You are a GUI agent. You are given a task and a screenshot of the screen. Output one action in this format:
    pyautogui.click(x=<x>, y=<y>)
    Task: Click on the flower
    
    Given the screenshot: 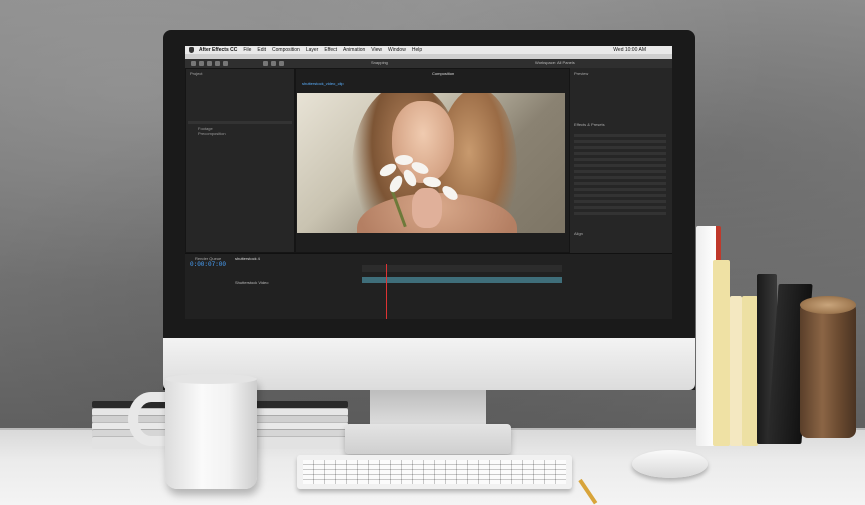 What is the action you would take?
    pyautogui.click(x=404, y=160)
    